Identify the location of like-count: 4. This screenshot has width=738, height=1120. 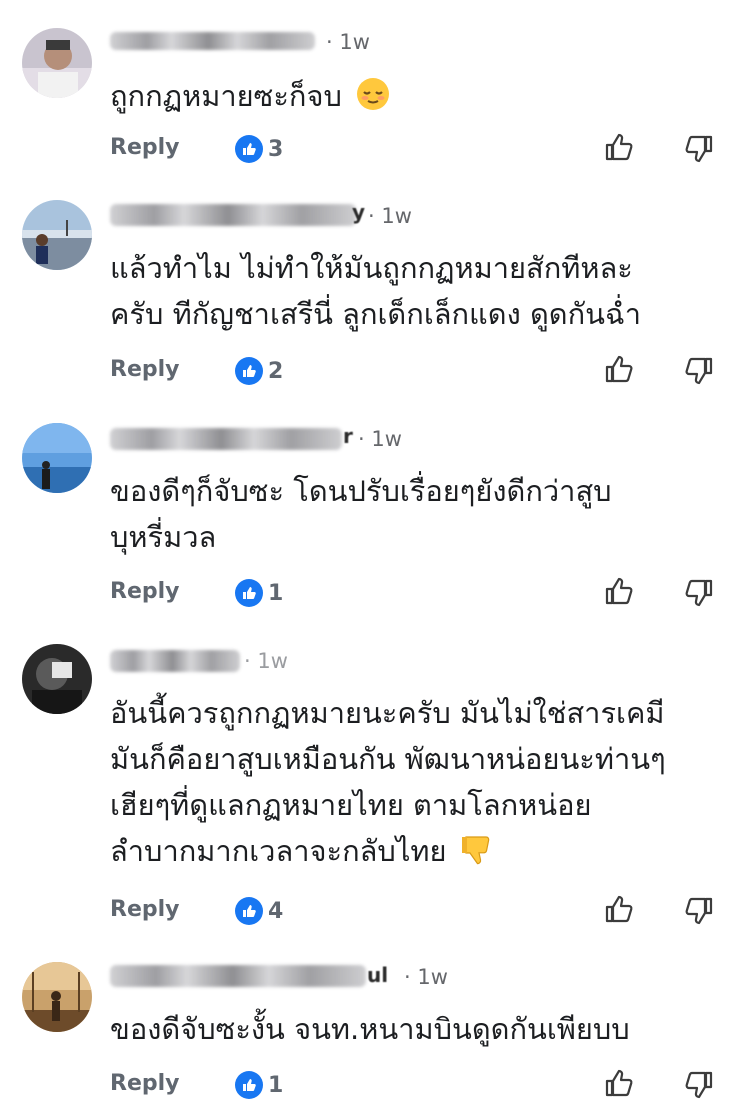
(276, 911).